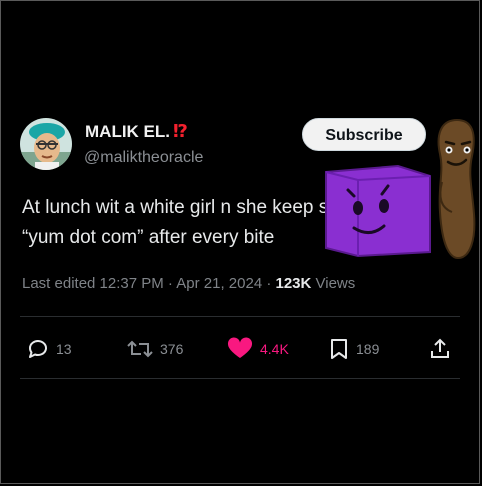 Image resolution: width=482 pixels, height=486 pixels. What do you see at coordinates (172, 349) in the screenshot?
I see `repost-count: 376` at bounding box center [172, 349].